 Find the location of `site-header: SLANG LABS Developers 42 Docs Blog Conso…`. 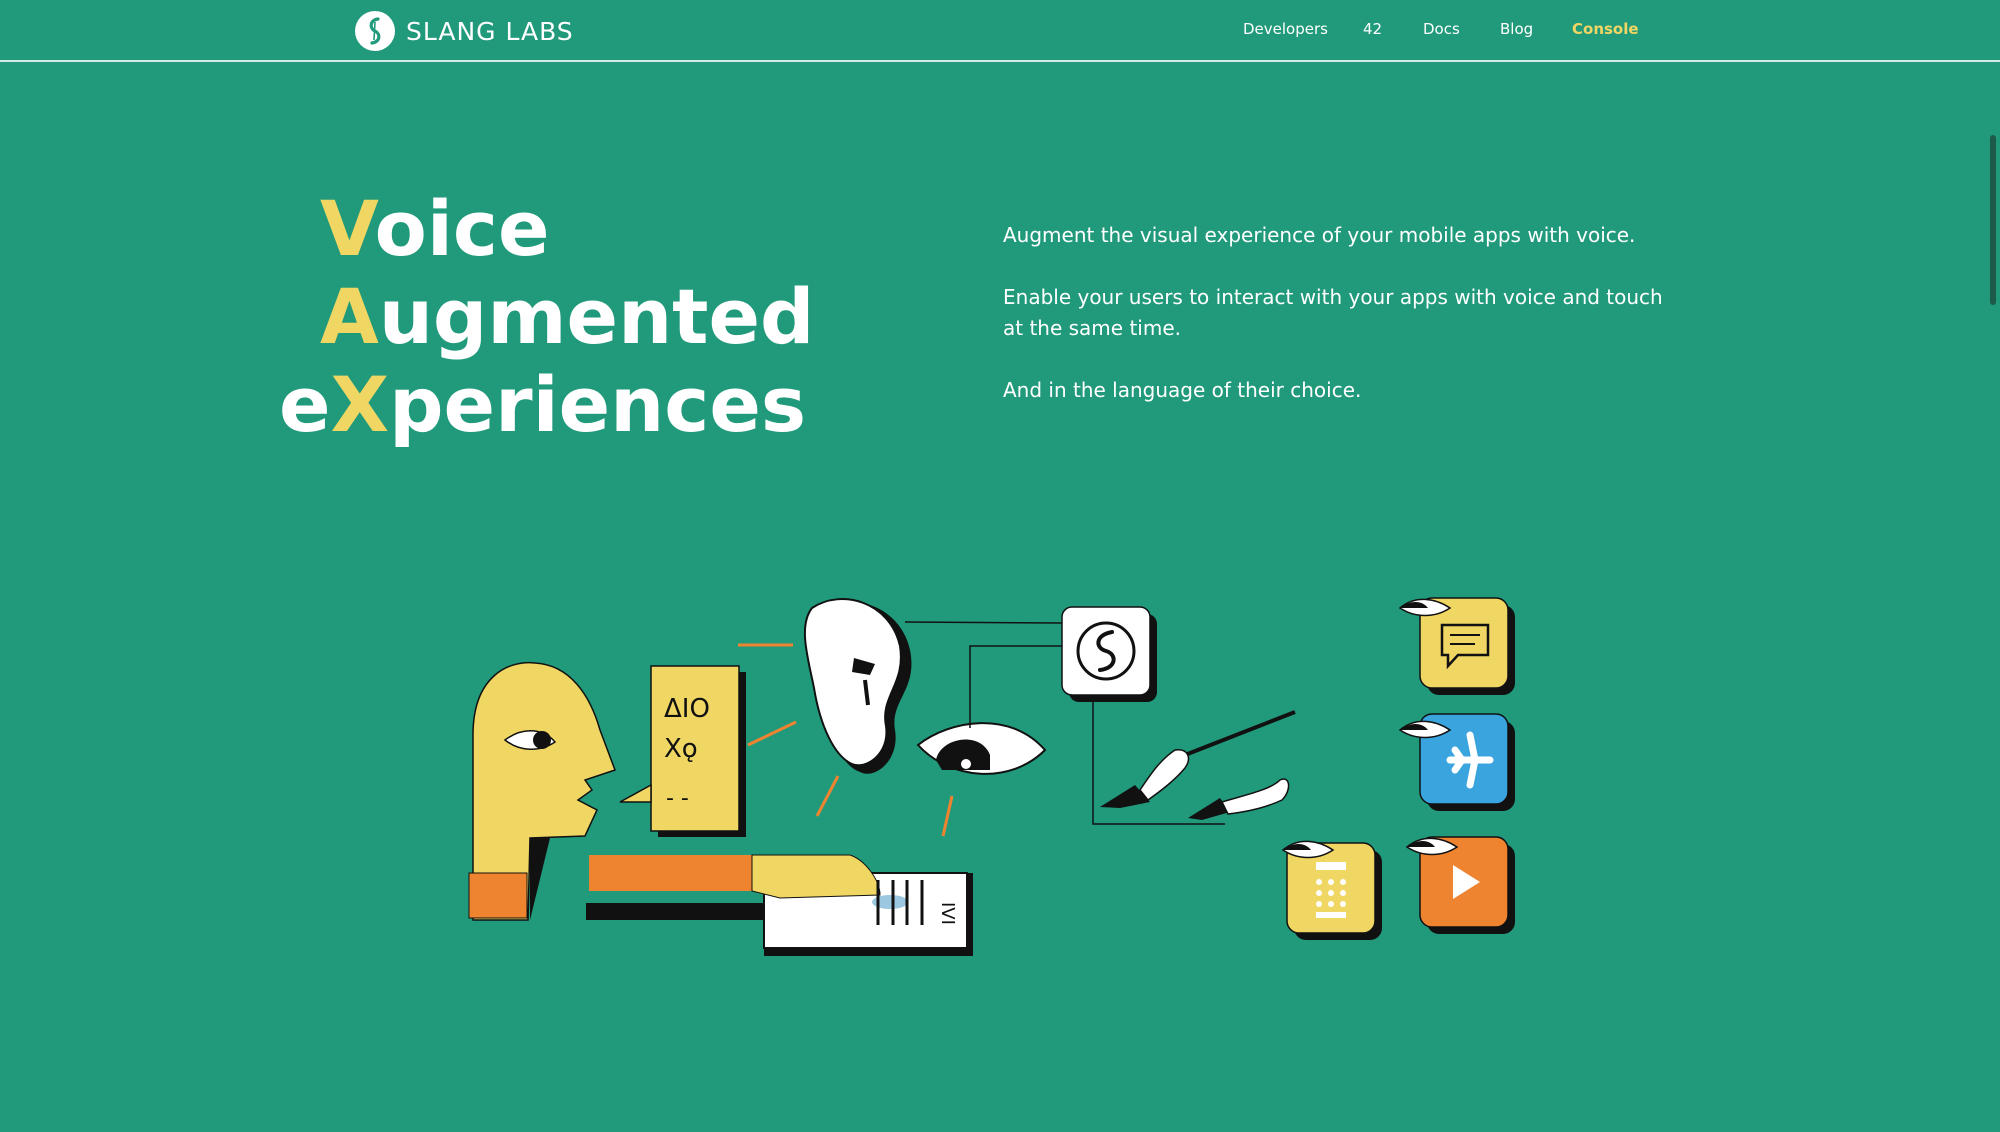

site-header: SLANG LABS Developers 42 Docs Blog Conso… is located at coordinates (1000, 31).